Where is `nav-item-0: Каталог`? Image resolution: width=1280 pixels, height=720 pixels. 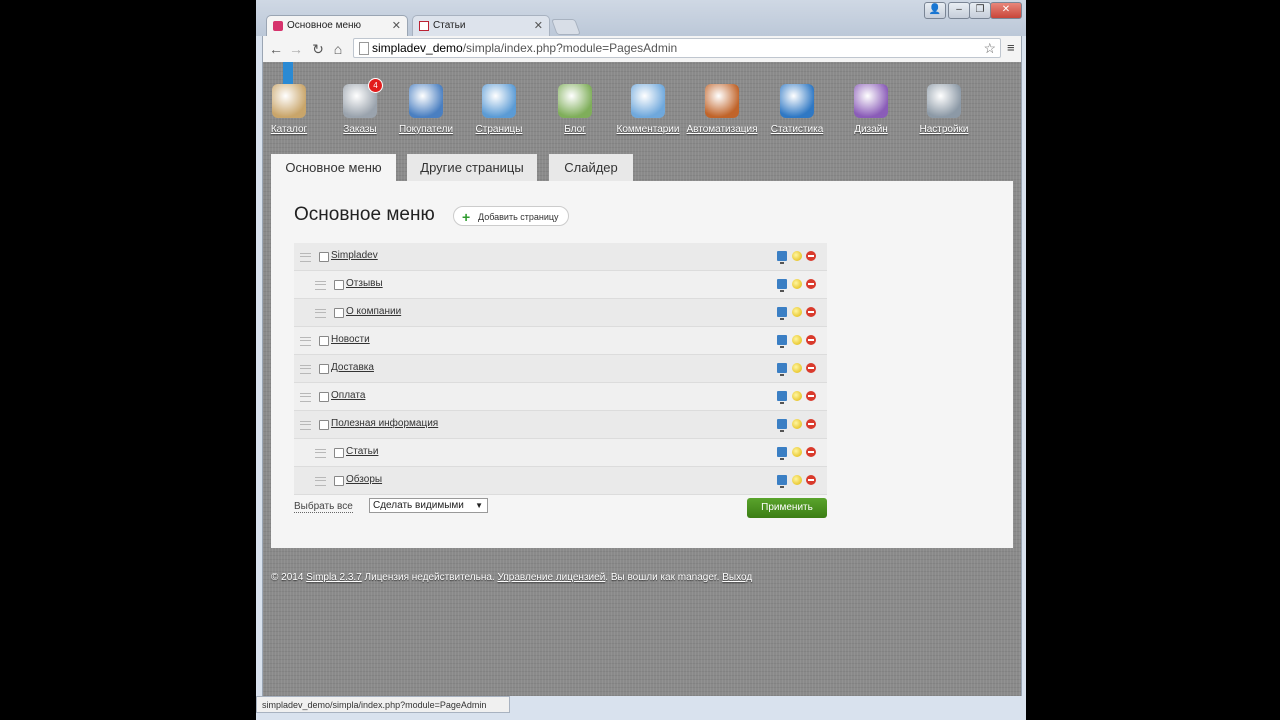
nav-item-0: Каталог is located at coordinates (294, 109).